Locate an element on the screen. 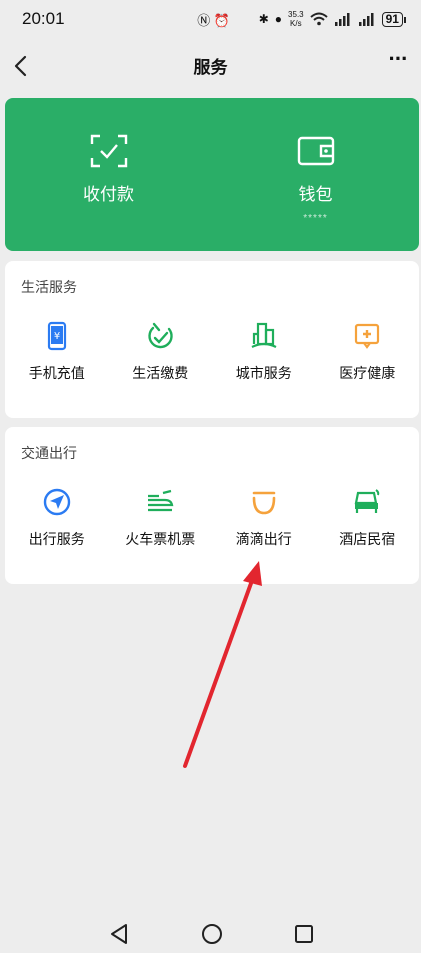 The width and height of the screenshot is (421, 953). back-icon is located at coordinates (22, 66).